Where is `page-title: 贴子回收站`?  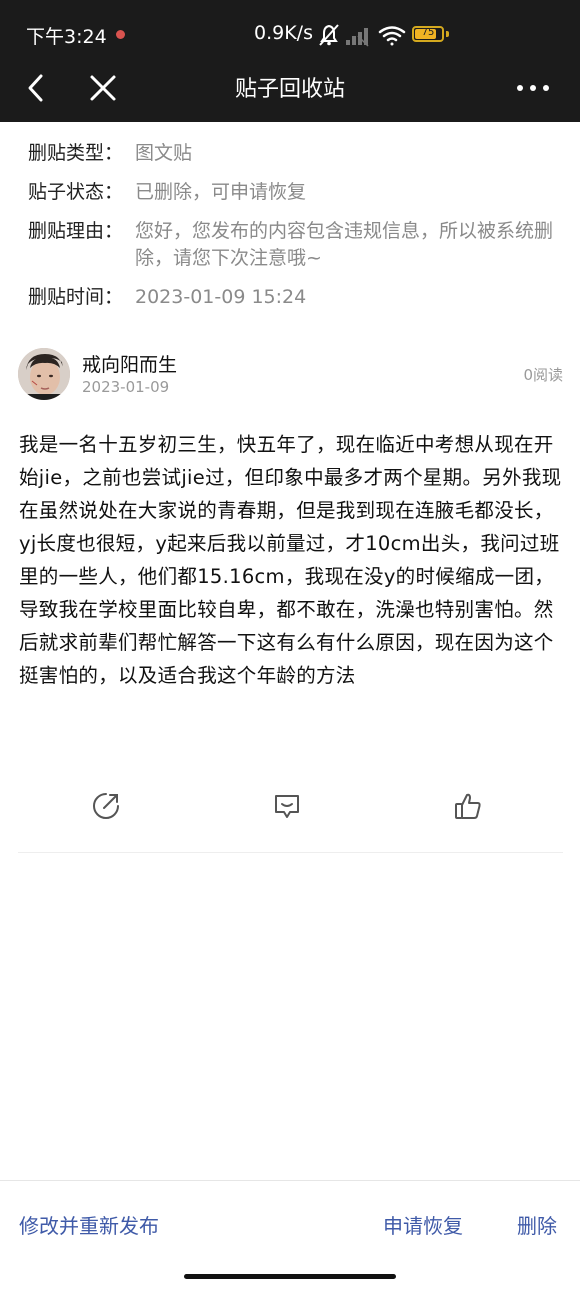
page-title: 贴子回收站 is located at coordinates (289, 89).